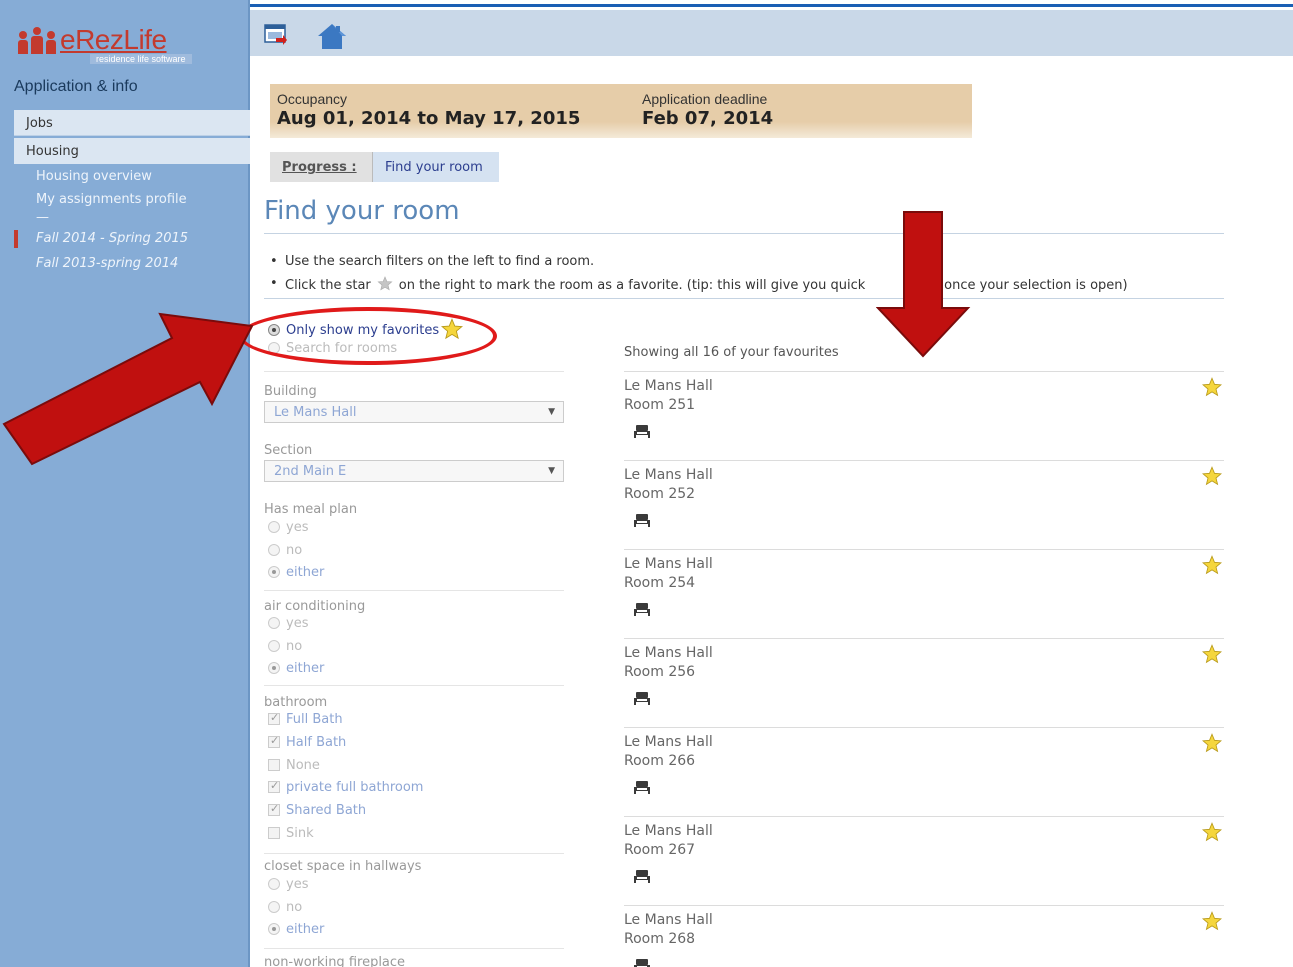 The width and height of the screenshot is (1293, 967). What do you see at coordinates (923, 284) in the screenshot?
I see `annotation-arrow-down` at bounding box center [923, 284].